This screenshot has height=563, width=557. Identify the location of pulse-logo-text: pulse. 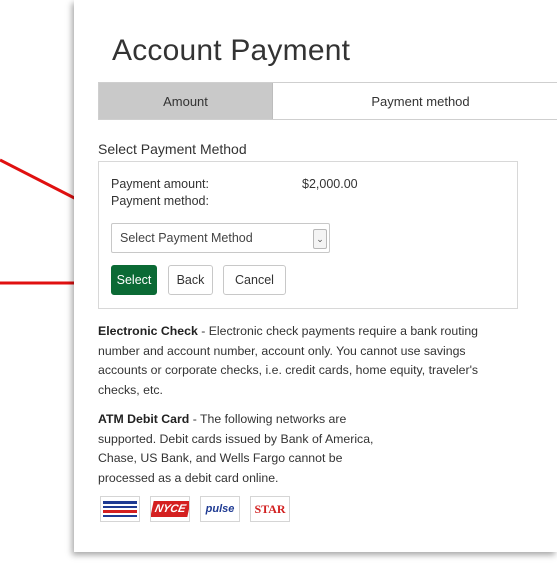
(220, 509).